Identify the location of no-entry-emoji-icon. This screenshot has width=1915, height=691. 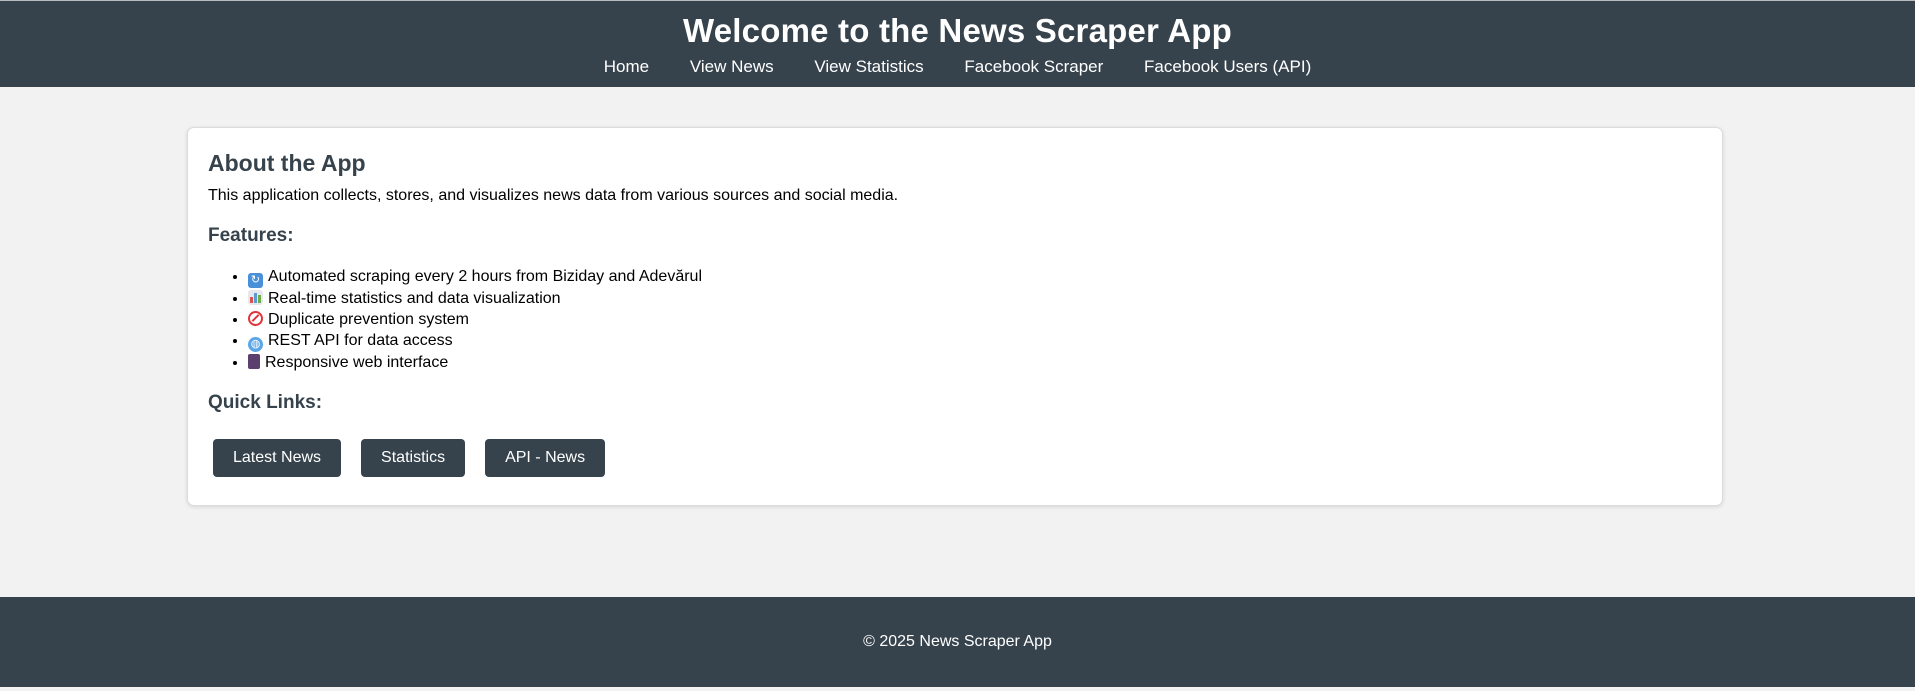
(255, 318).